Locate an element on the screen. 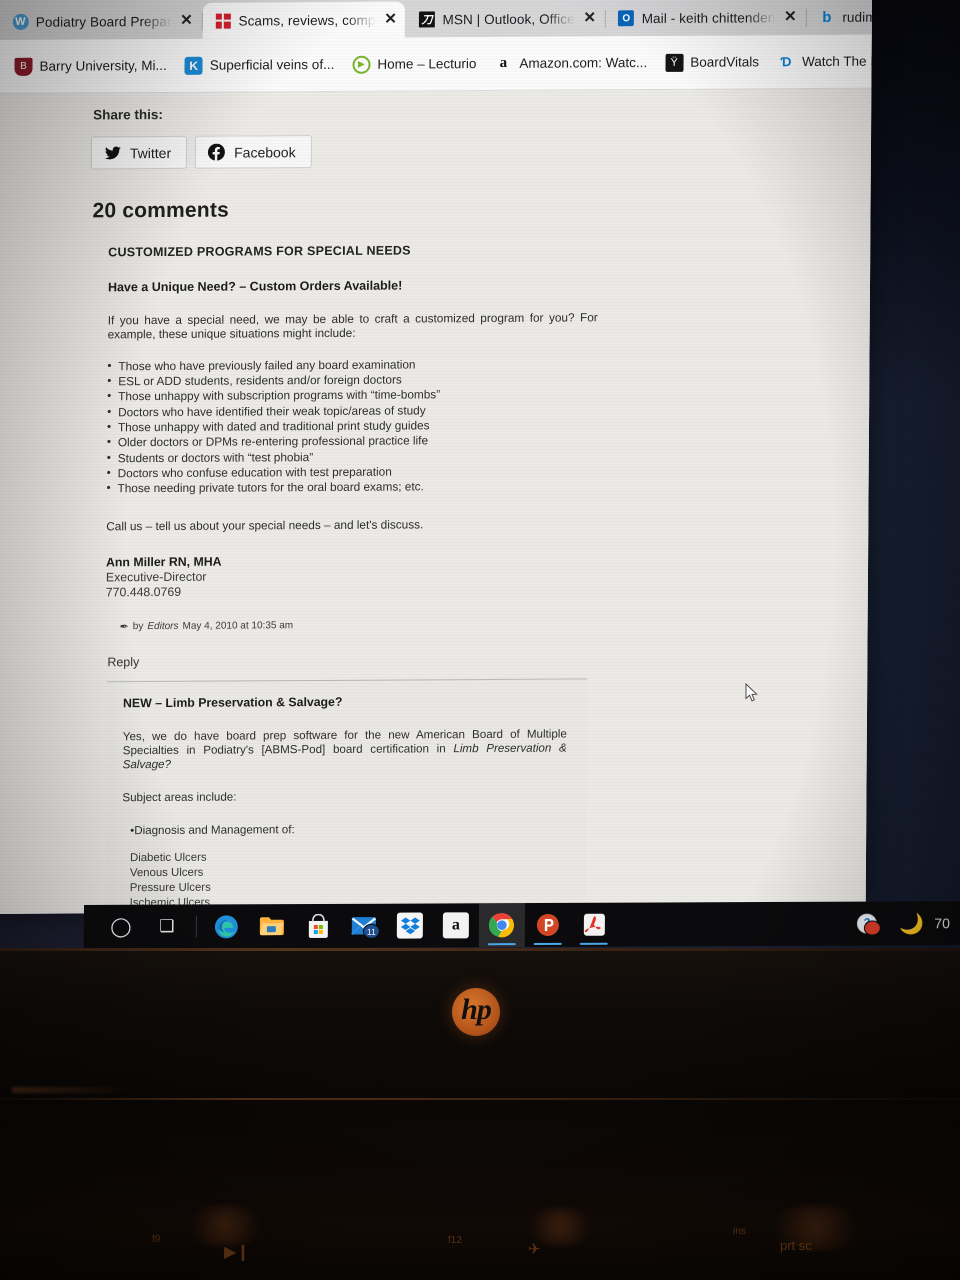 The height and width of the screenshot is (1280, 960). facebook-f-icon is located at coordinates (217, 152).